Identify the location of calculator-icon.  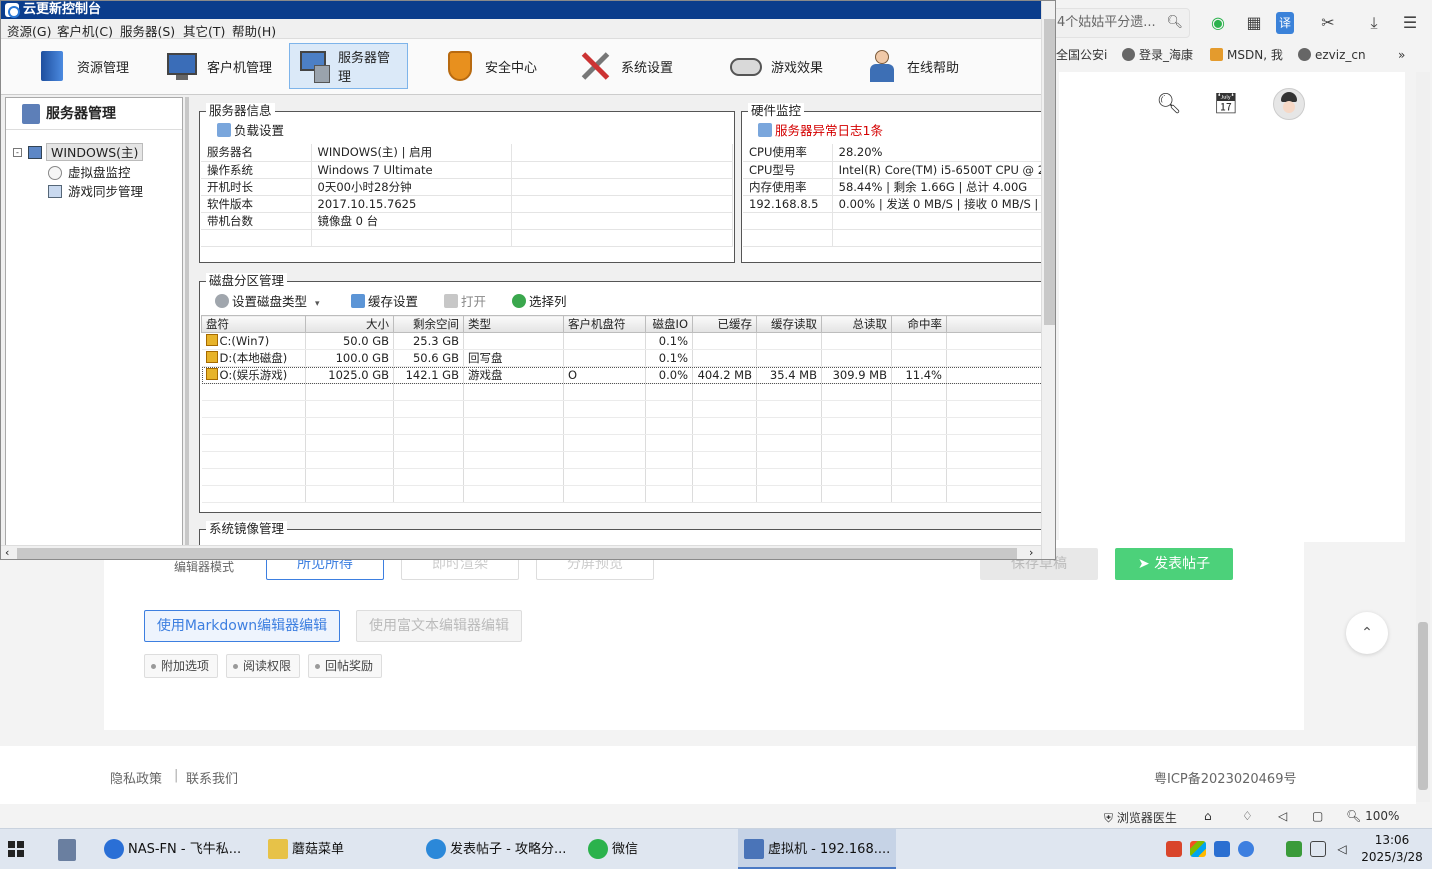
(67, 850).